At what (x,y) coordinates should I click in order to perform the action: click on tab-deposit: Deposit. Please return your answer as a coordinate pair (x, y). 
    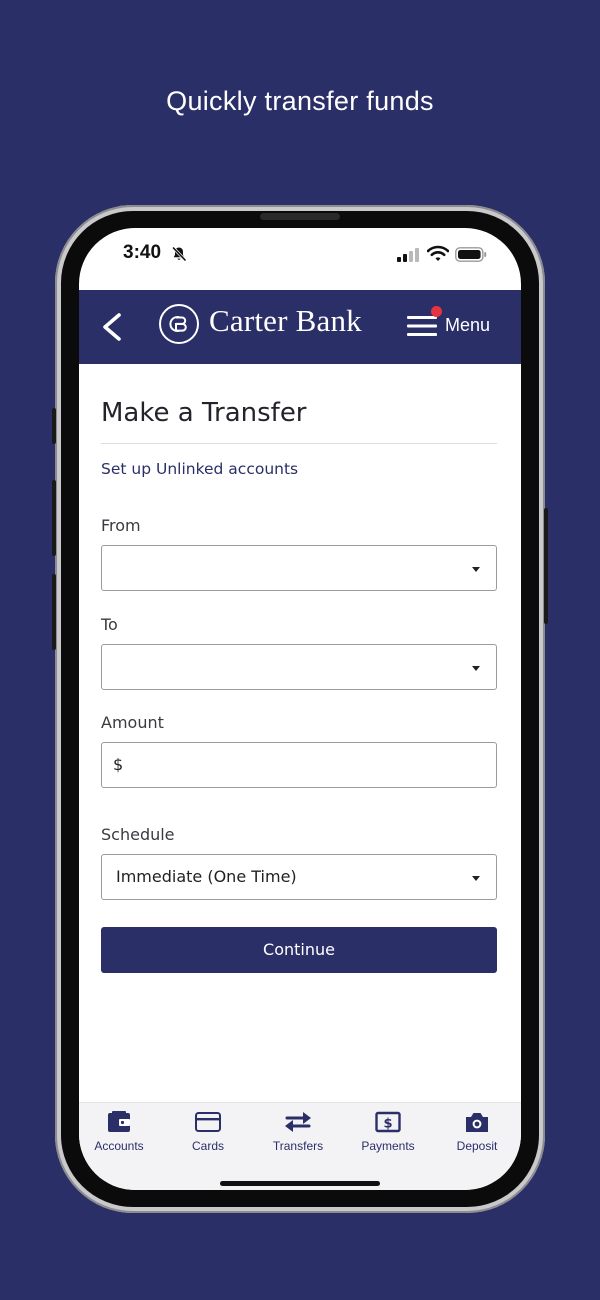
    Looking at the image, I should click on (477, 1141).